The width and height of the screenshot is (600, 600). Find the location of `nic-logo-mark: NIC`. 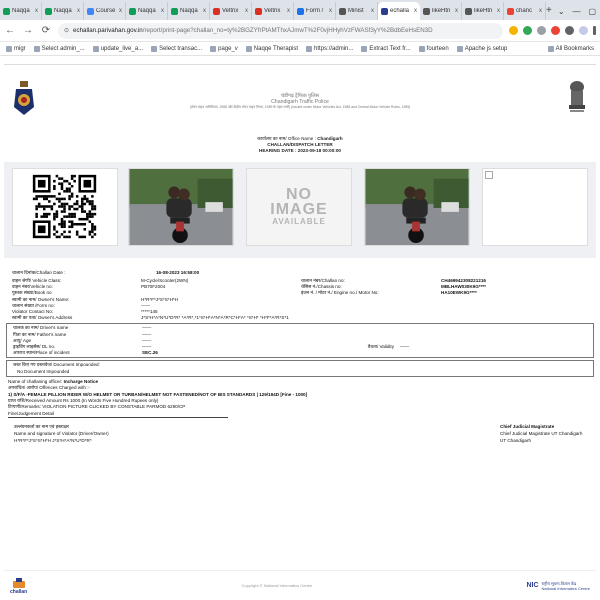

nic-logo-mark: NIC is located at coordinates (532, 585).